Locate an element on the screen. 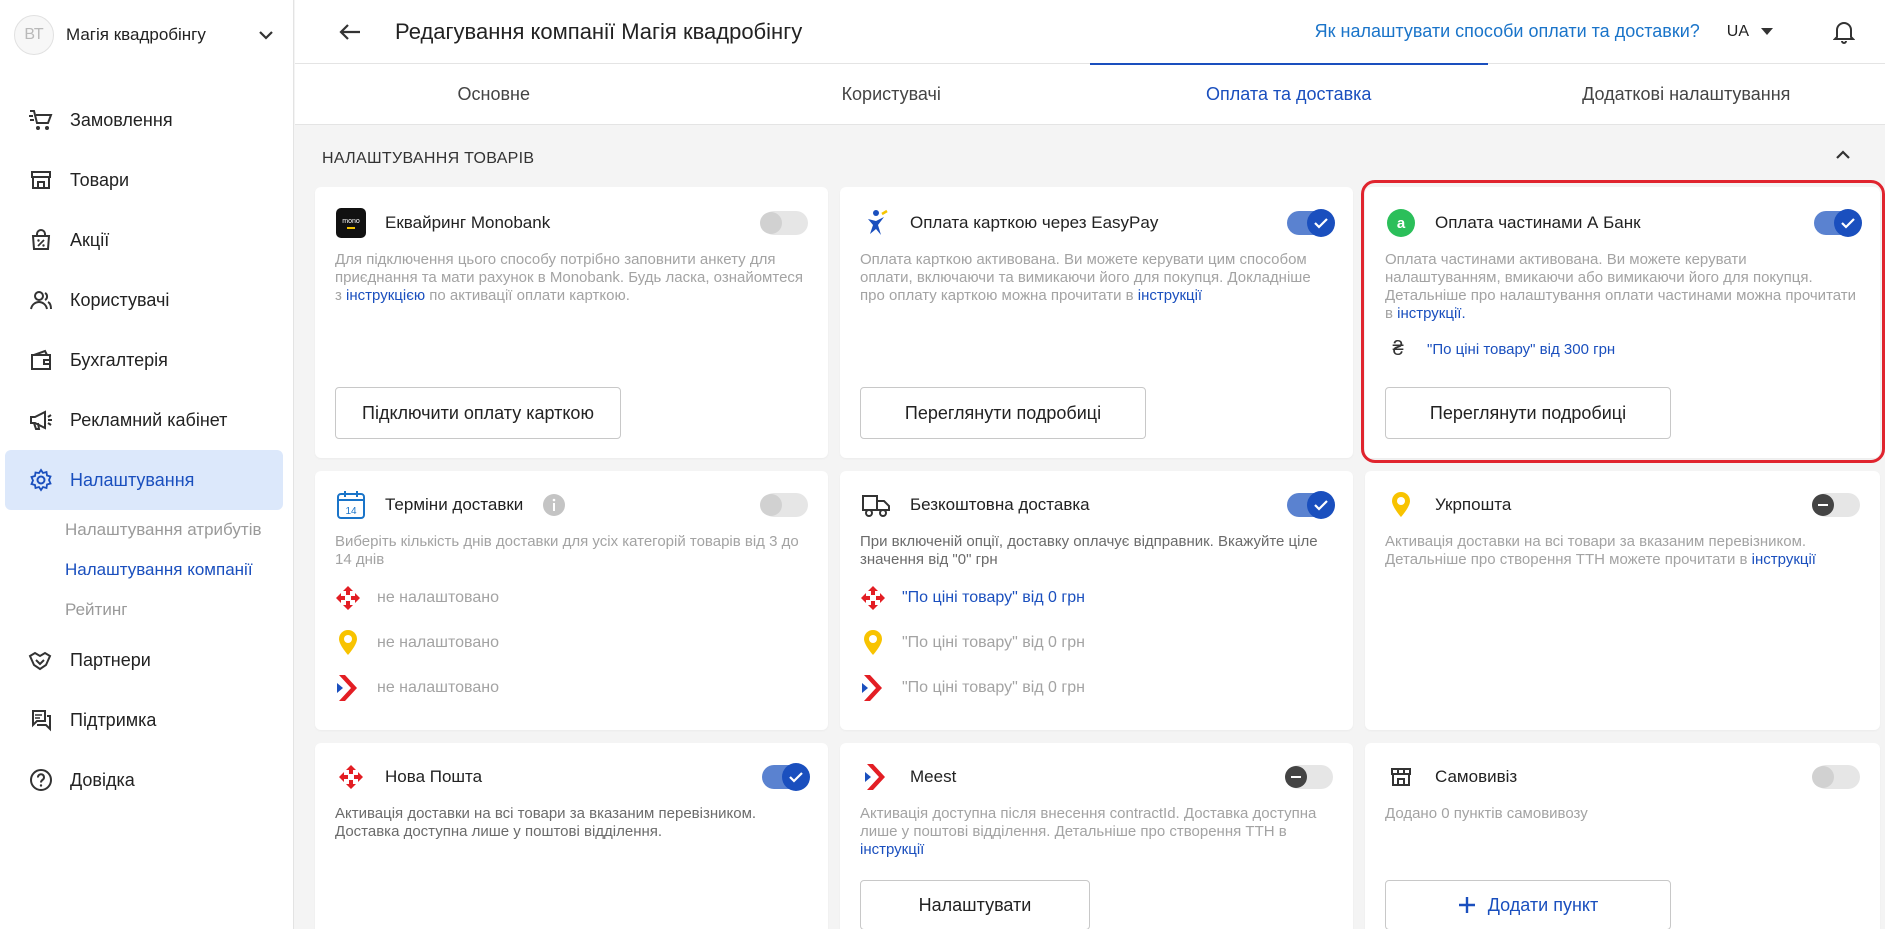 The width and height of the screenshot is (1885, 929). sidebar-item-settings: Налаштування is located at coordinates (144, 480).